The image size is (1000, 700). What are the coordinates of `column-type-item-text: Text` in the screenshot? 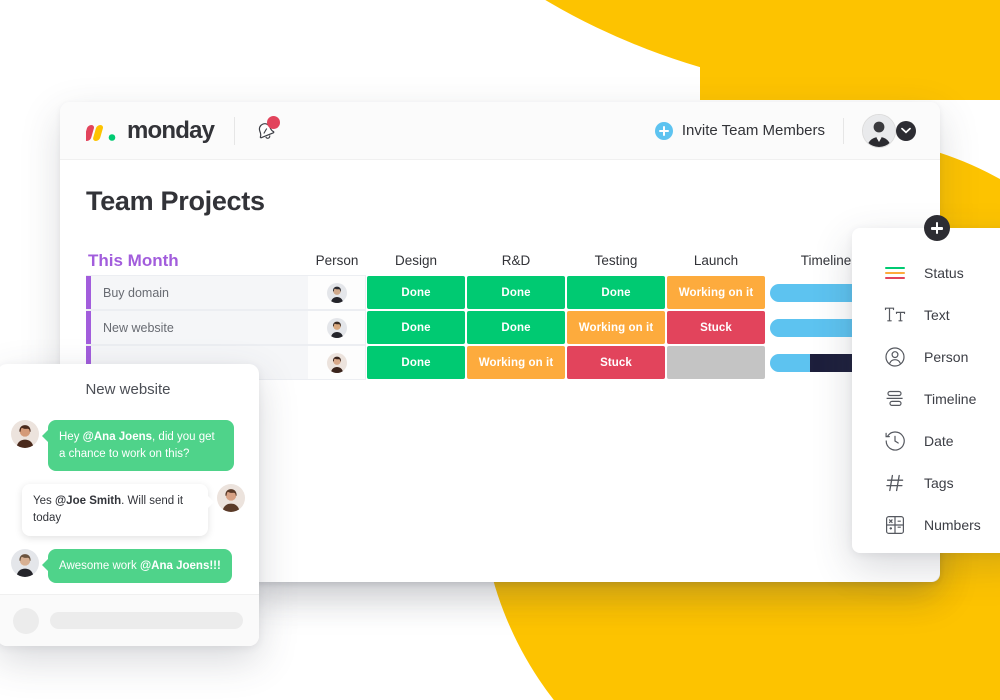 It's located at (926, 315).